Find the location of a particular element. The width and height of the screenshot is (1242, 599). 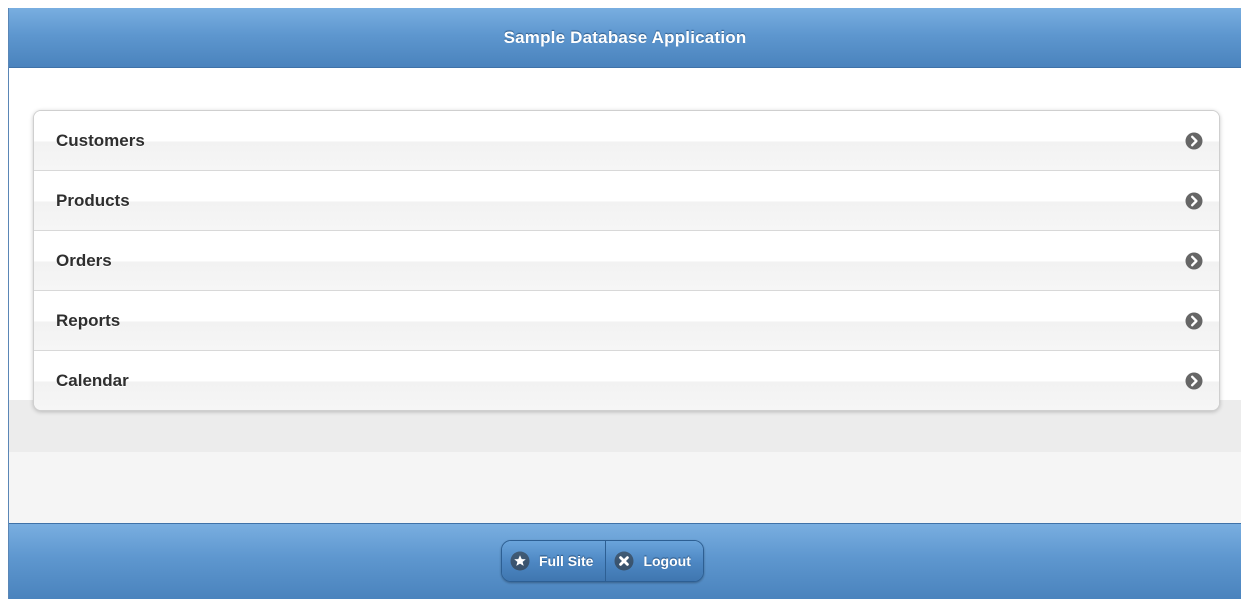

full-site-label: Full Site is located at coordinates (566, 561).